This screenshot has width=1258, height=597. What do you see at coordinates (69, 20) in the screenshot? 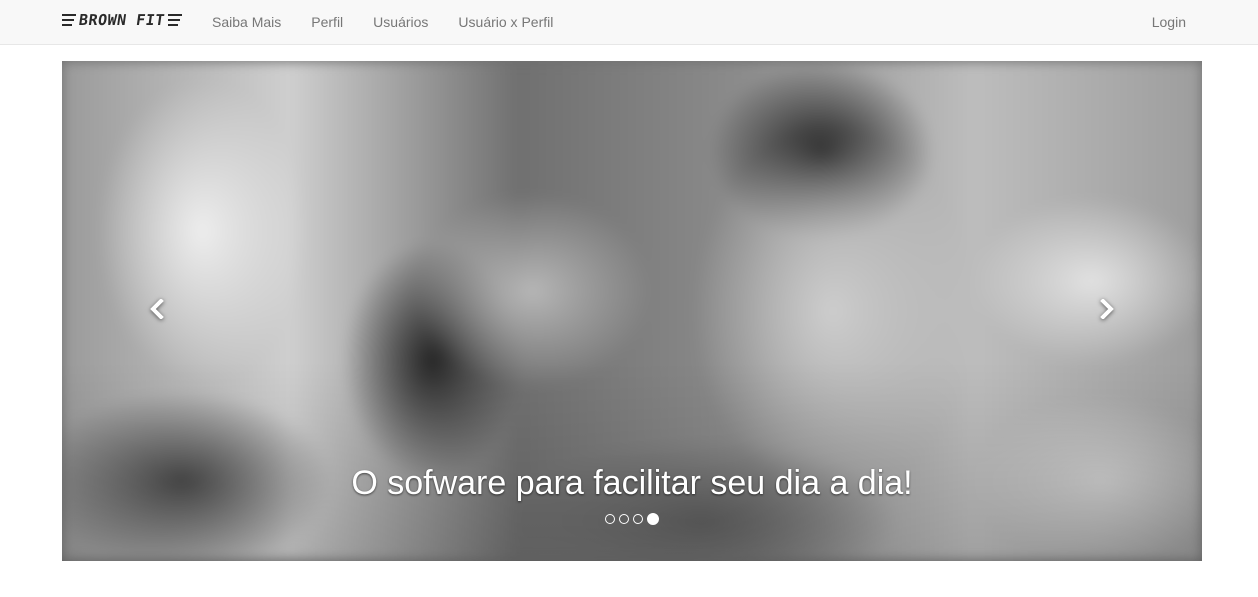
I see `brand-left-lines` at bounding box center [69, 20].